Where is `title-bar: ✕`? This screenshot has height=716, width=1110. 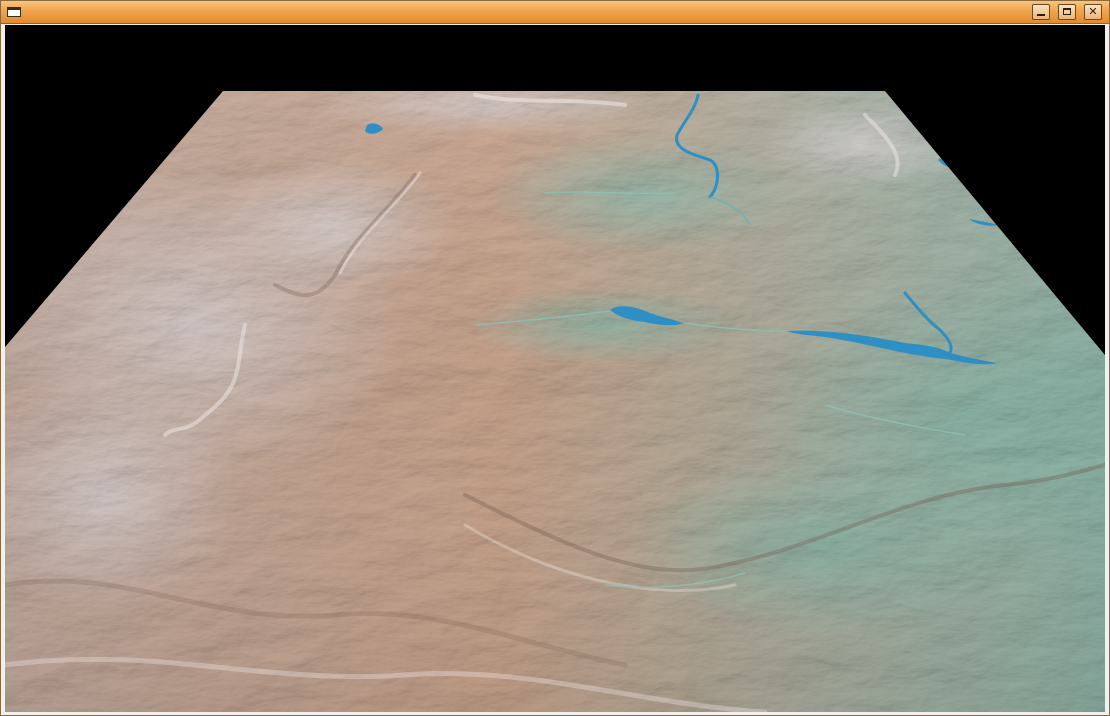
title-bar: ✕ is located at coordinates (555, 12).